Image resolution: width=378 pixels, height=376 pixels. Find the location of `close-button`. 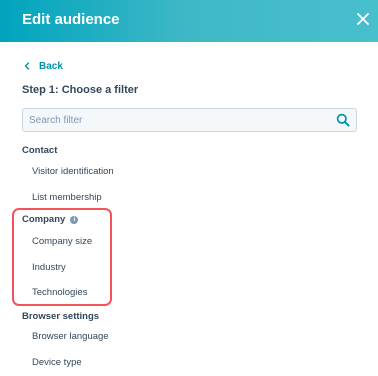

close-button is located at coordinates (363, 19).